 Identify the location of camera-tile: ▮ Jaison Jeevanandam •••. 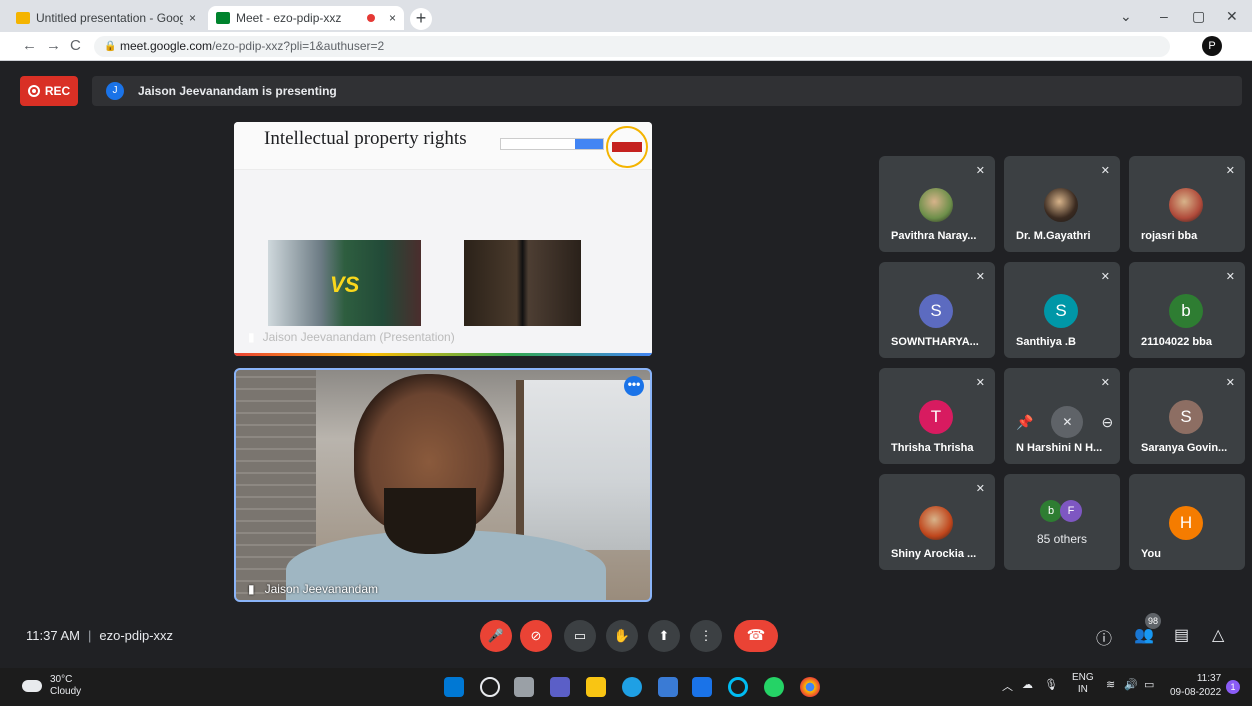
(443, 485).